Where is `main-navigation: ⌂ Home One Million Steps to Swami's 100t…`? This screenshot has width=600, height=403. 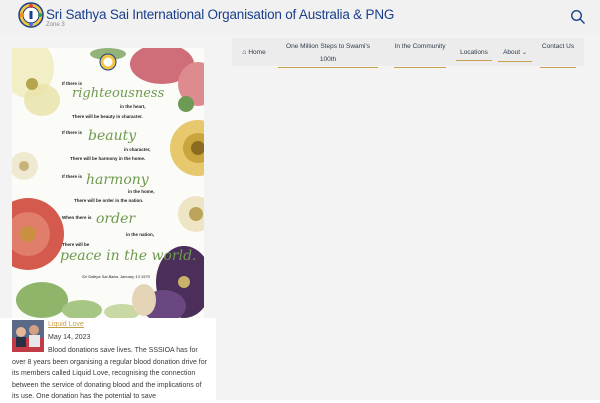
main-navigation: ⌂ Home One Million Steps to Swami's 100t… is located at coordinates (408, 53).